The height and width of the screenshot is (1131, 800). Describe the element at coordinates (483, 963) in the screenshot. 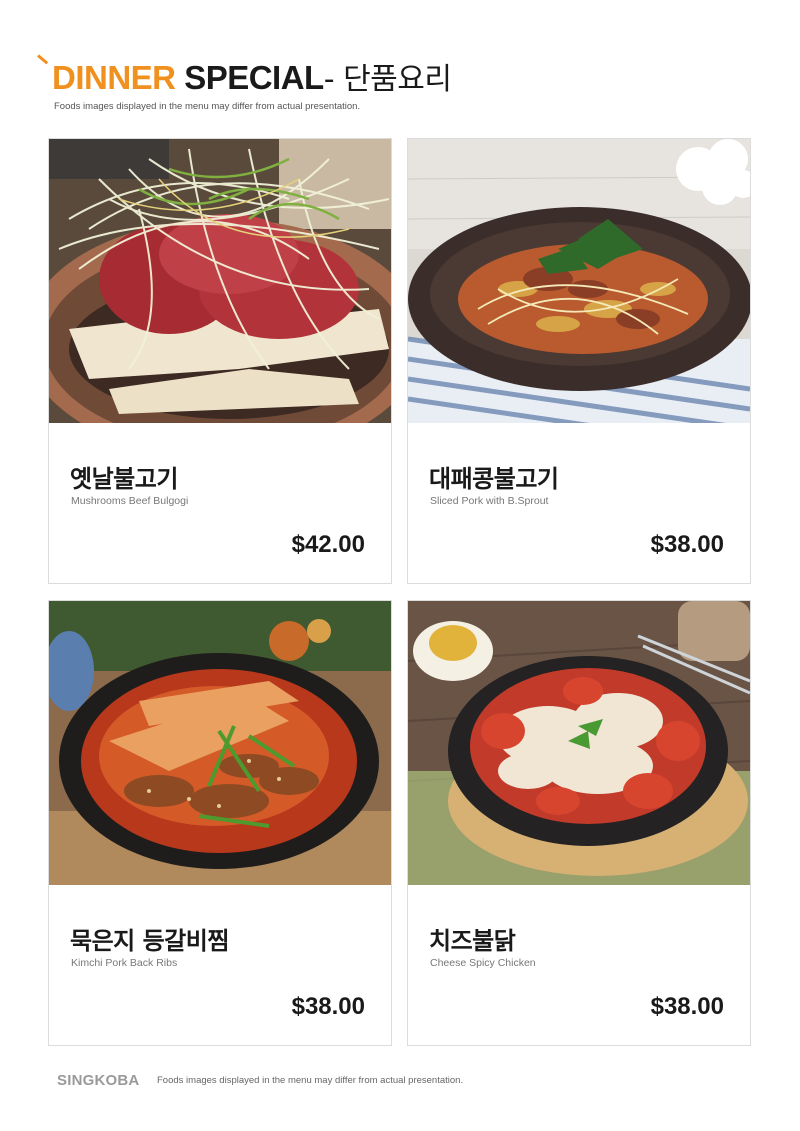

I see `item-name-english: Cheese Spicy Chicken` at that location.